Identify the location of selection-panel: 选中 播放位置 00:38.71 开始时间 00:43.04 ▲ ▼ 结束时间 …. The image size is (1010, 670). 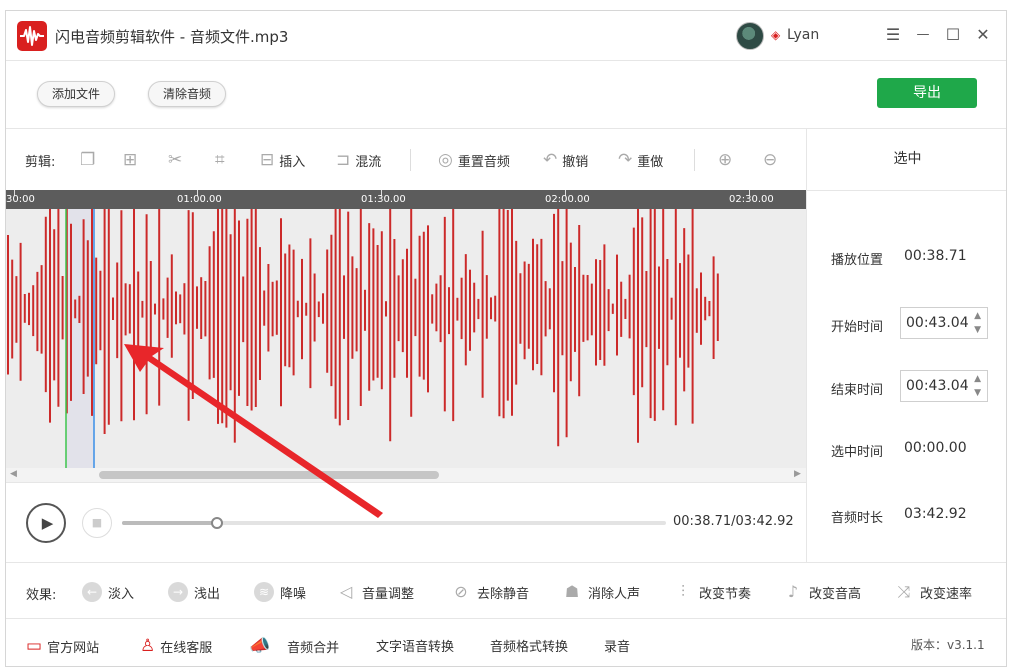
(906, 345).